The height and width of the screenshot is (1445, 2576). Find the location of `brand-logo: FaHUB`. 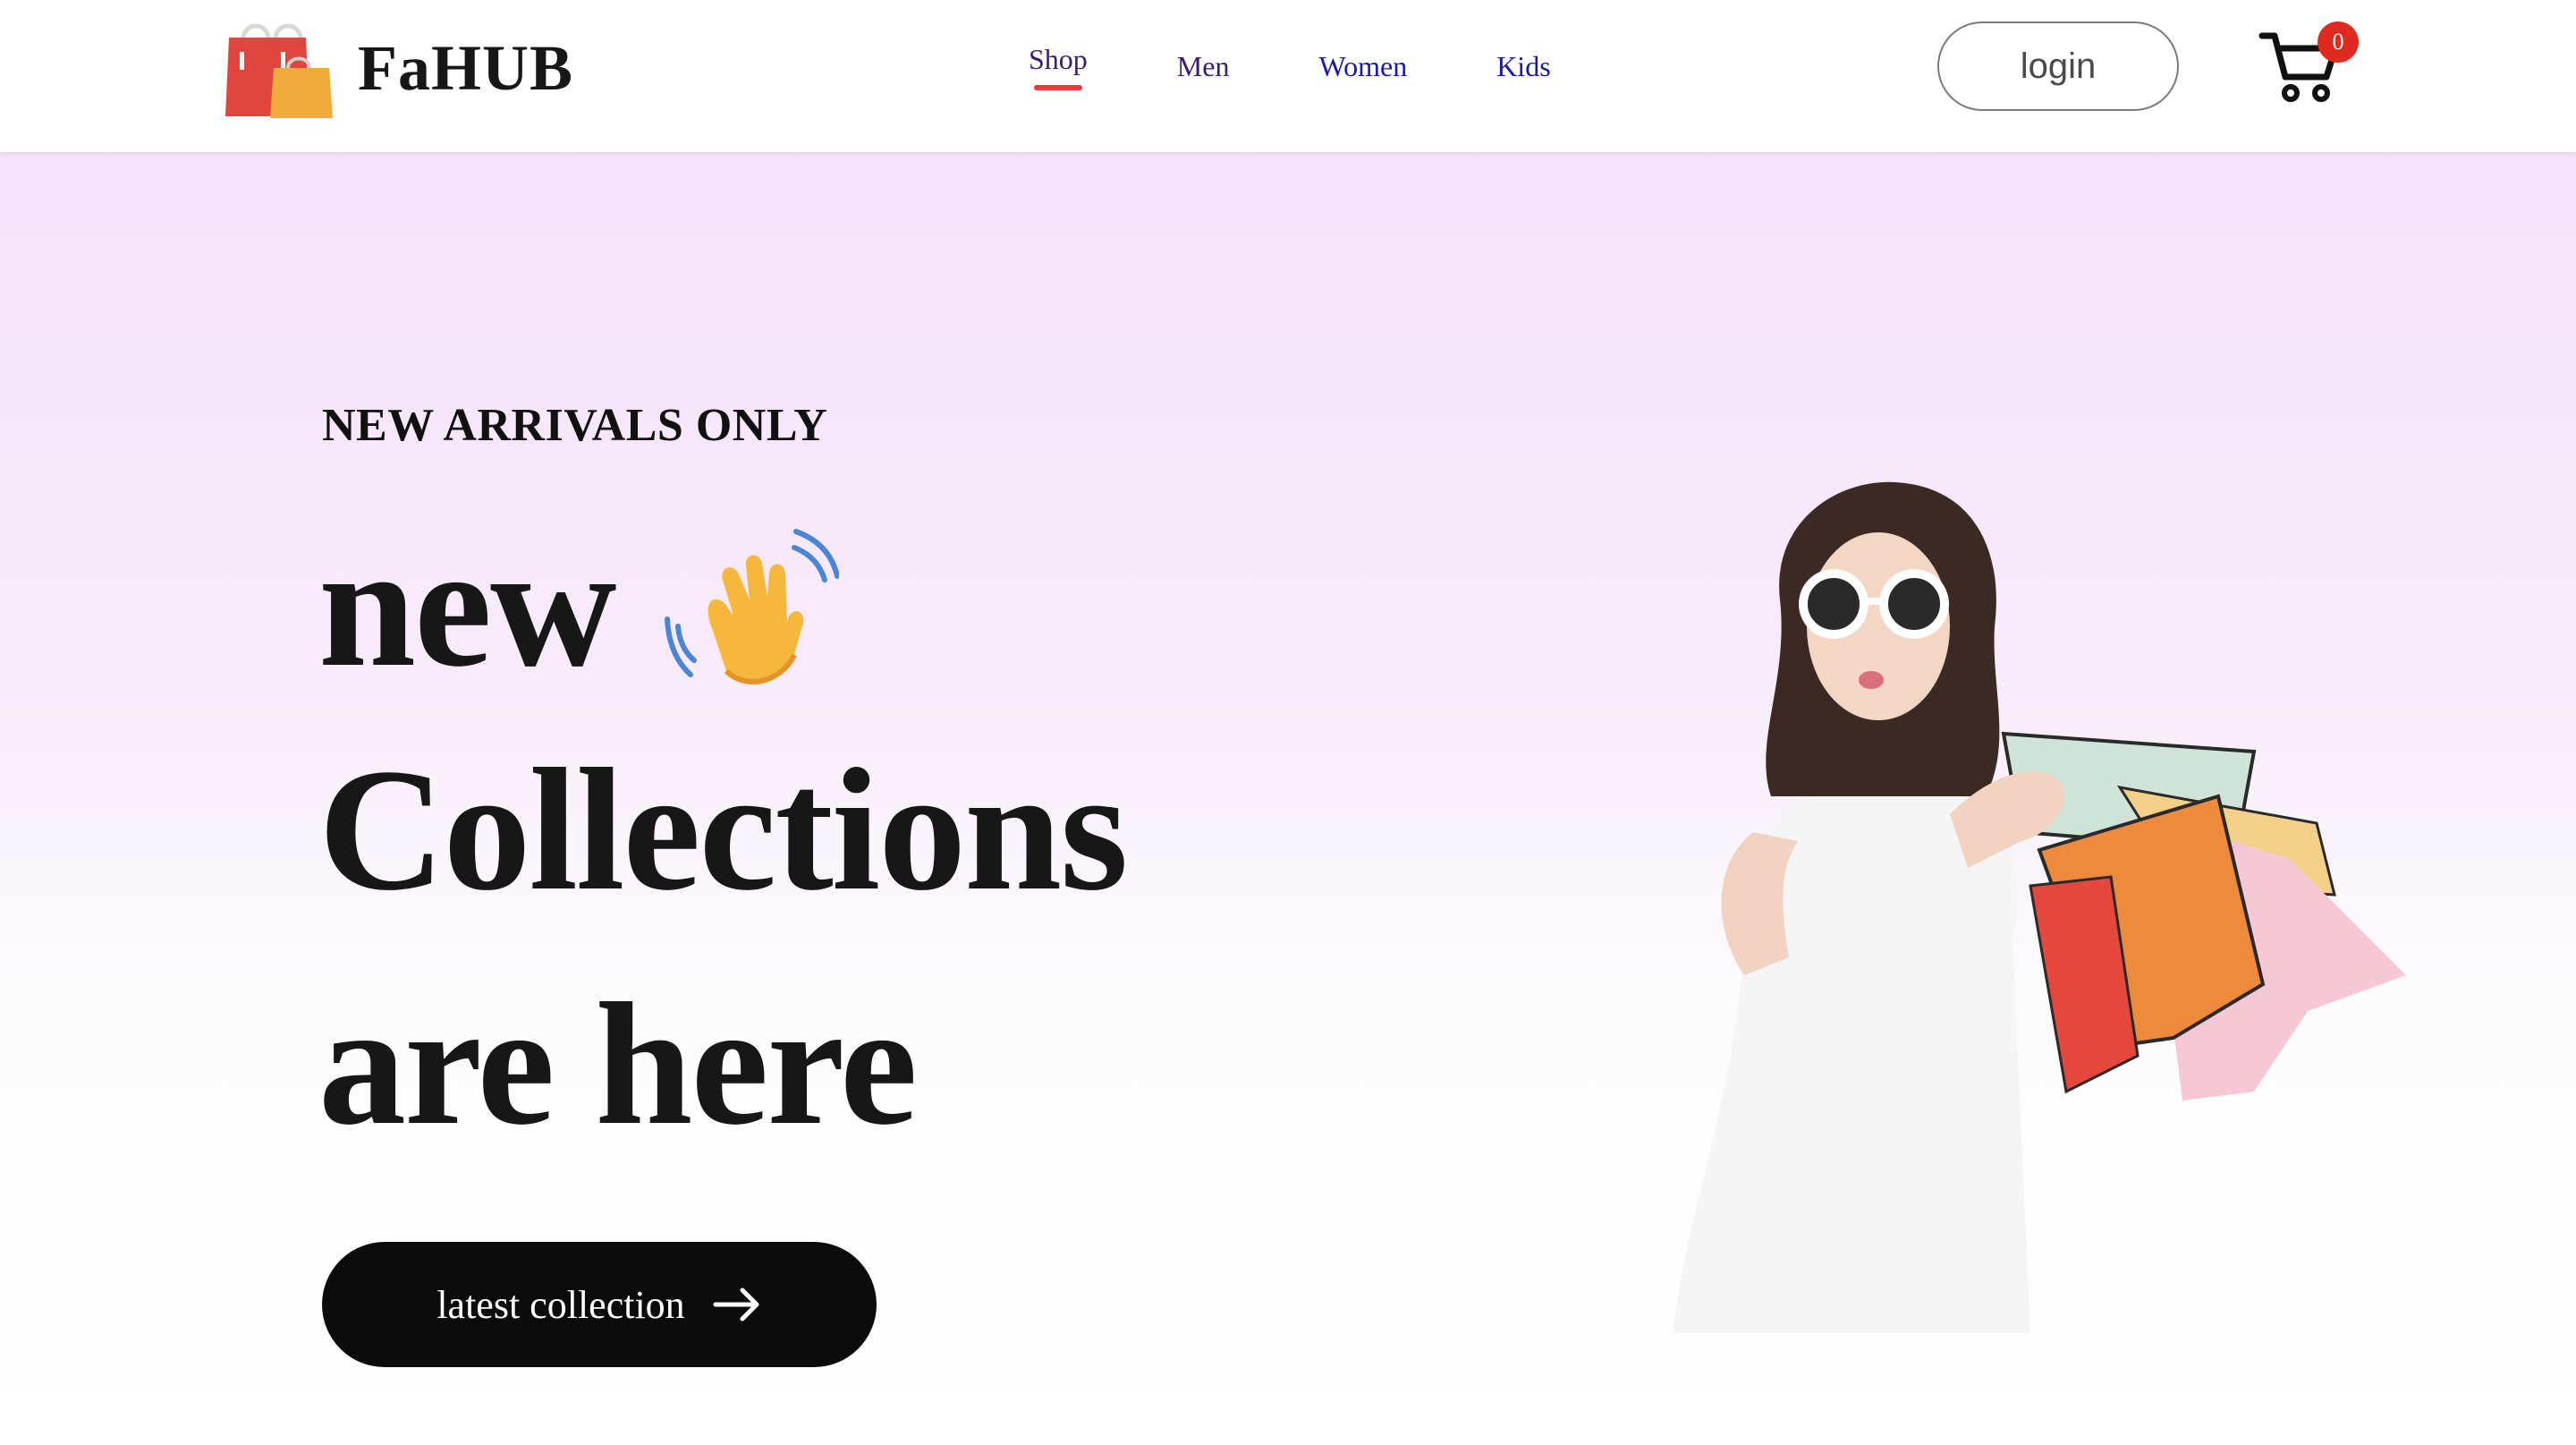

brand-logo: FaHUB is located at coordinates (398, 68).